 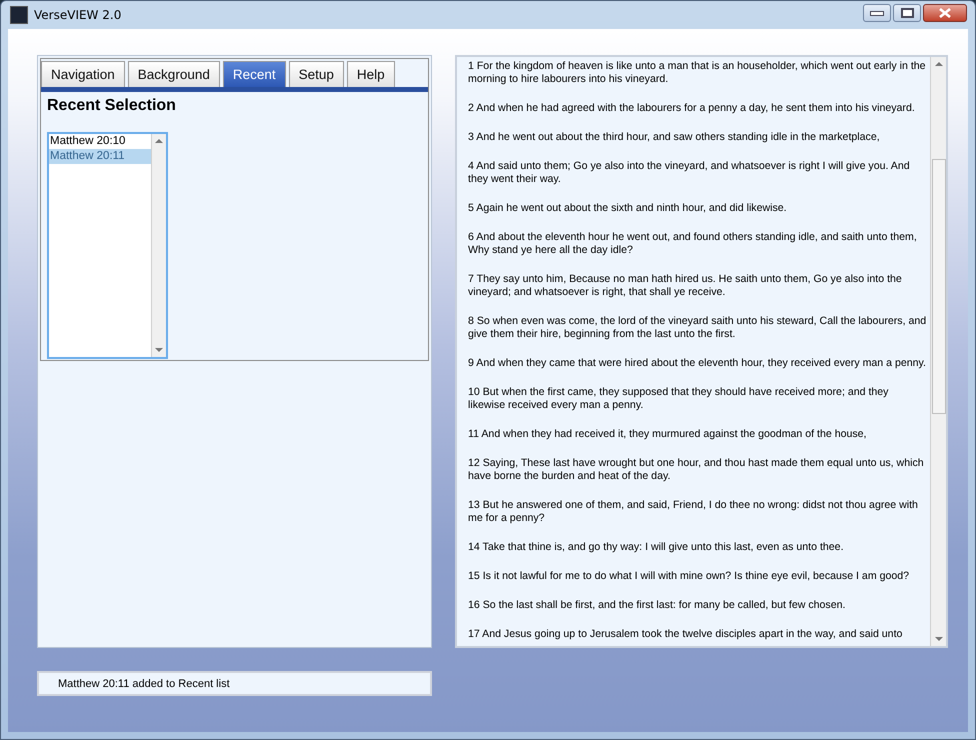 What do you see at coordinates (100, 156) in the screenshot?
I see `list-item: Matthew 20:11` at bounding box center [100, 156].